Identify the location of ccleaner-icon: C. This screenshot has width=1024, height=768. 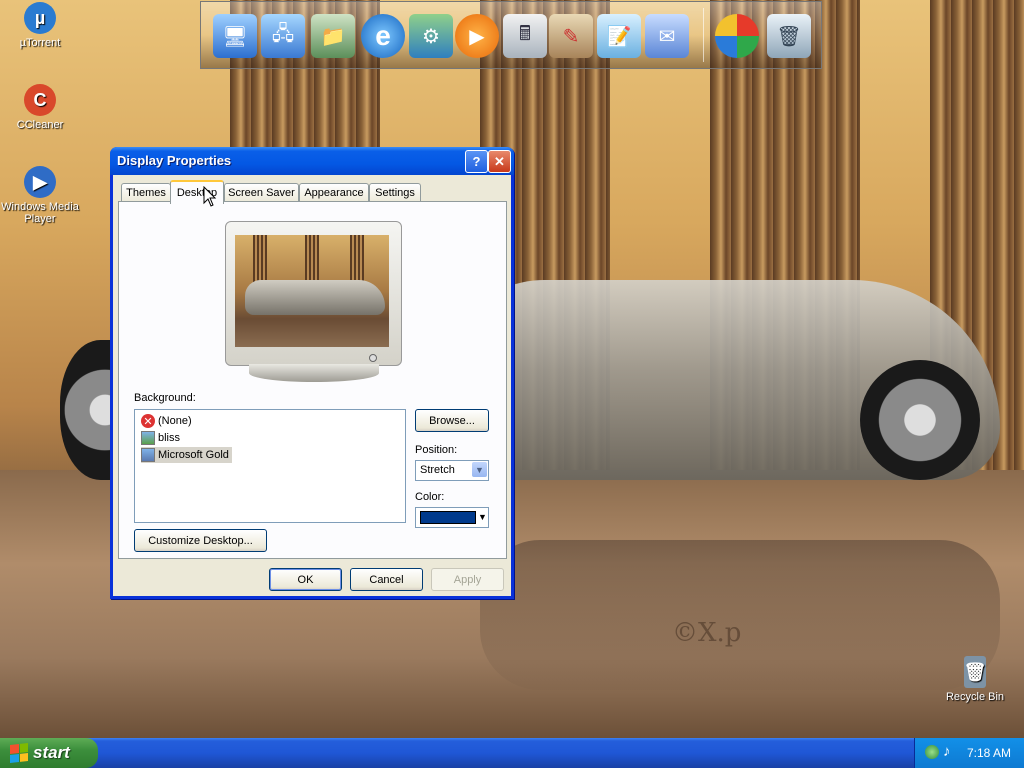
(40, 100).